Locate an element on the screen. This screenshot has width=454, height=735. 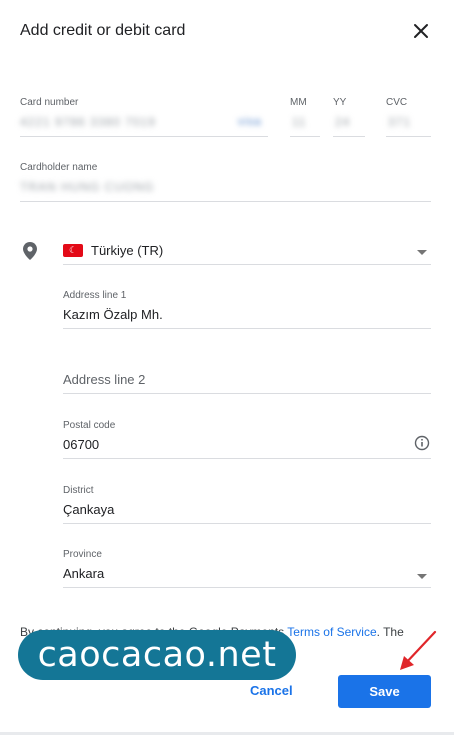
yy-input: 24 is located at coordinates (342, 122).